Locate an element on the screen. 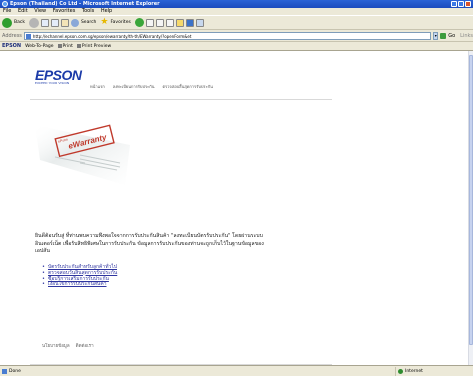 The height and width of the screenshot is (376, 473). footer-contact-link: ติดต่อเรา is located at coordinates (85, 345).